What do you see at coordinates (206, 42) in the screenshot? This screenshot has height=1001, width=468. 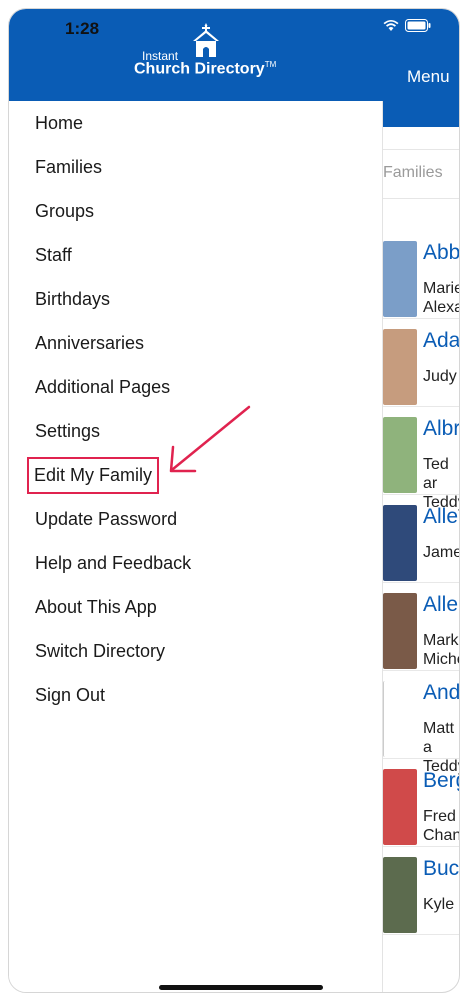 I see `church-icon` at bounding box center [206, 42].